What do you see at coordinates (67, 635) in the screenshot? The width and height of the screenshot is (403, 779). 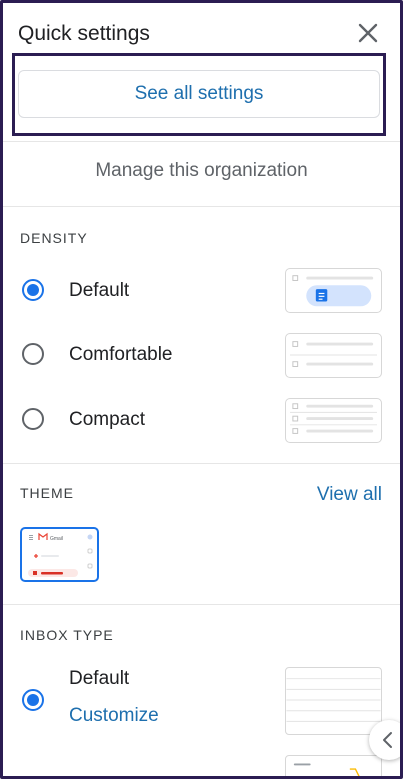 I see `inbox-type-section-label: INBOX TYPE` at bounding box center [67, 635].